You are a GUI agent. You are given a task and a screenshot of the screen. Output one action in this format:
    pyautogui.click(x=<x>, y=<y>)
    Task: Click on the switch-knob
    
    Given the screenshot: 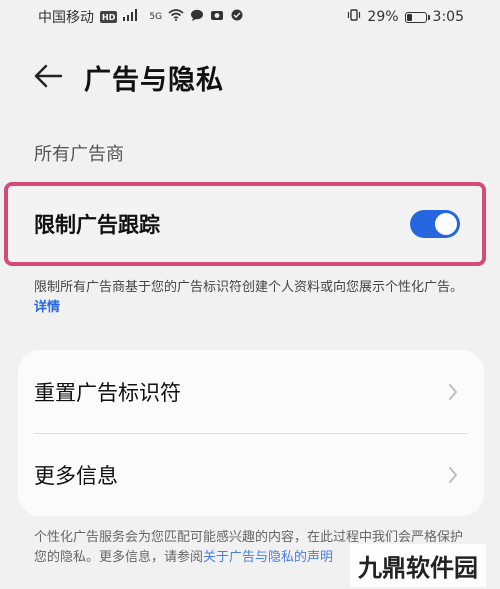 What is the action you would take?
    pyautogui.click(x=446, y=224)
    